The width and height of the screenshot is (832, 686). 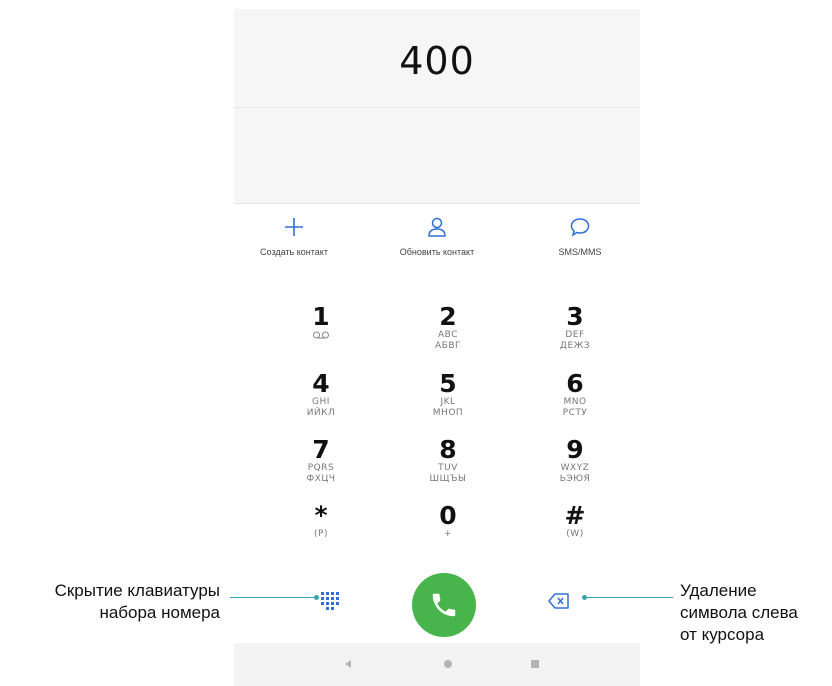 I want to click on key-2: 2 ABC АБВГ, so click(x=448, y=328).